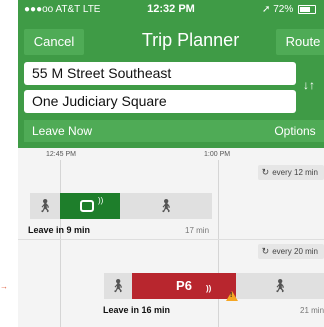  I want to click on leave-time-label: Leave in 9 min, so click(59, 230).